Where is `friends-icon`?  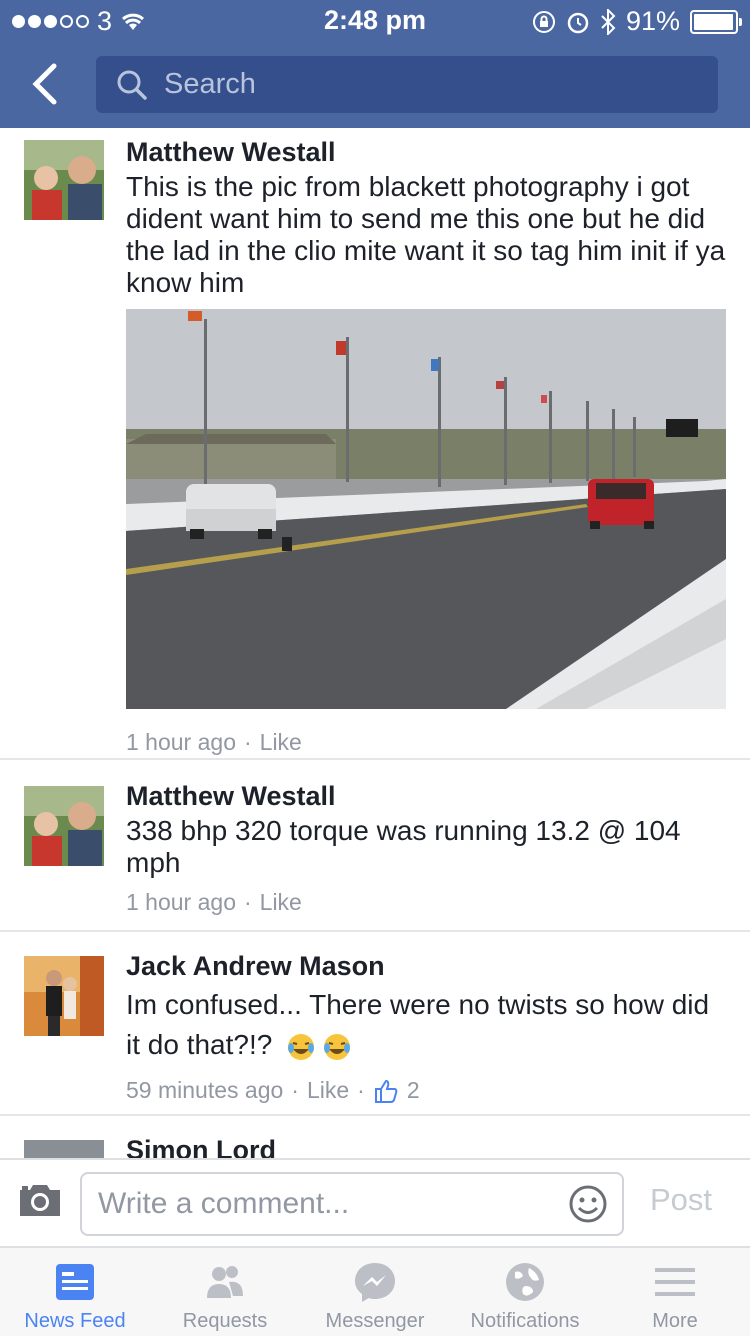
friends-icon is located at coordinates (225, 1282).